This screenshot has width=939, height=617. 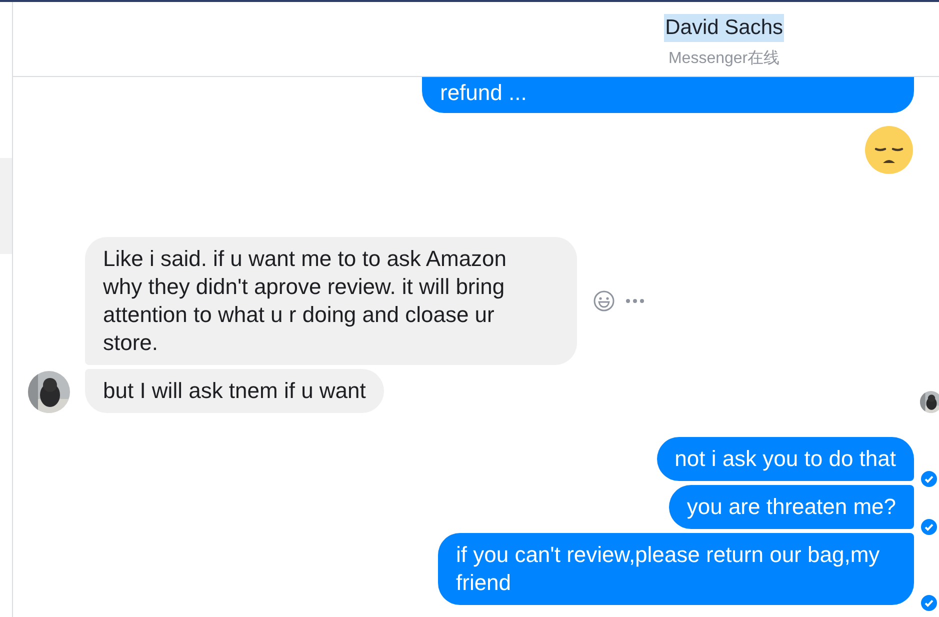 I want to click on message-bubble: Like i said. if u want me to to ask Amazon why they didn't aprove review. it will bring attention to what u r doing and cloase ur store., so click(x=331, y=301).